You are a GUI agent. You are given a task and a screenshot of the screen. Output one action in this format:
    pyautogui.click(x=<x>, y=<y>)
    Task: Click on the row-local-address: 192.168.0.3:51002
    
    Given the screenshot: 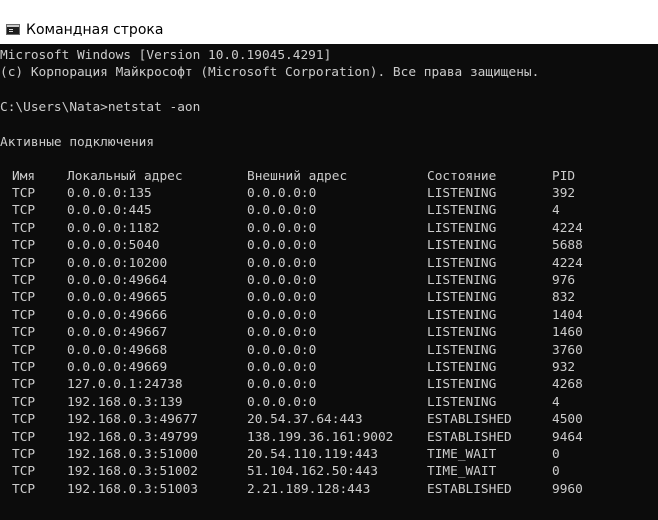 What is the action you would take?
    pyautogui.click(x=132, y=472)
    